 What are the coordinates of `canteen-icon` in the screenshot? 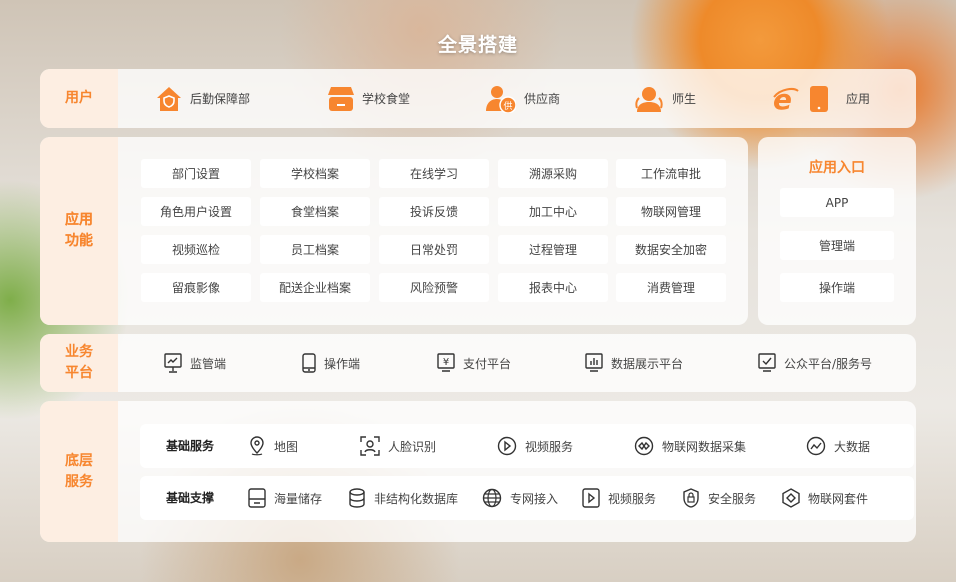 It's located at (341, 98).